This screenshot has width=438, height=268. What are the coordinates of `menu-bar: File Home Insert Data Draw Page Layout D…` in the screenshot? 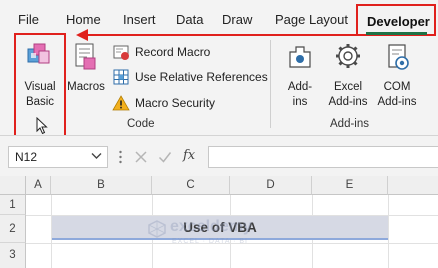 It's located at (219, 18).